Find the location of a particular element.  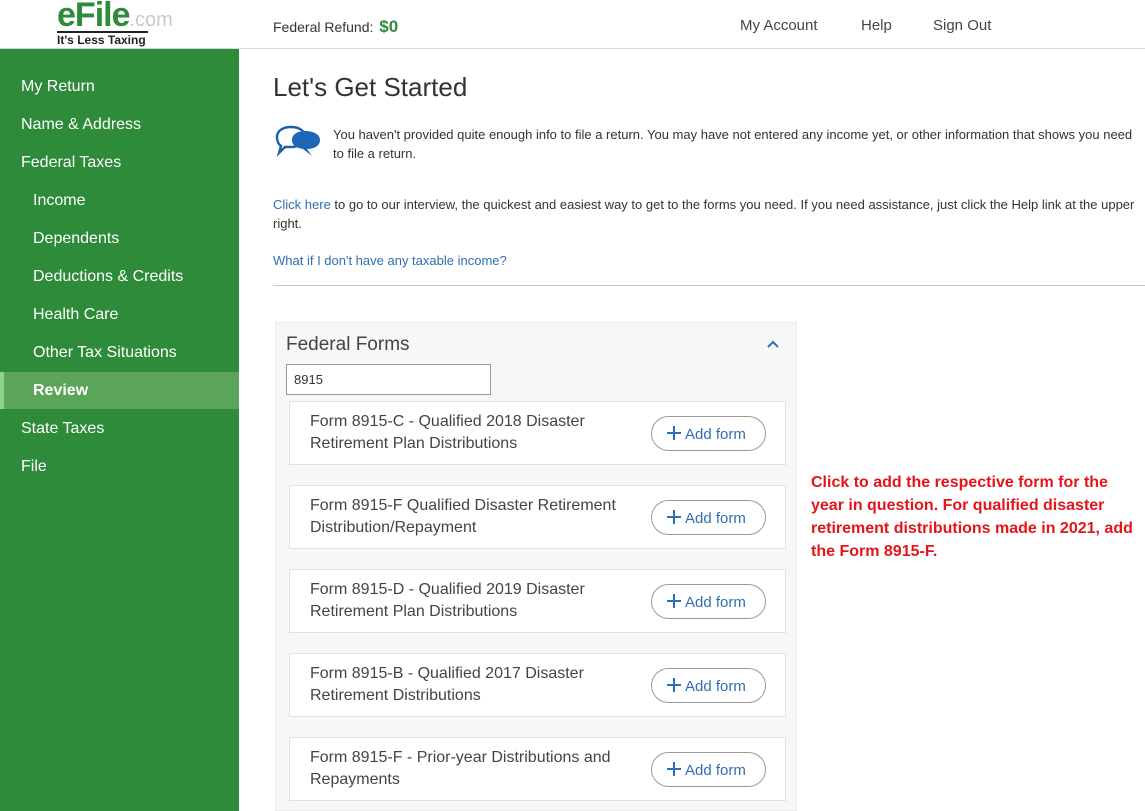

nav-my-account: My Account is located at coordinates (779, 25).